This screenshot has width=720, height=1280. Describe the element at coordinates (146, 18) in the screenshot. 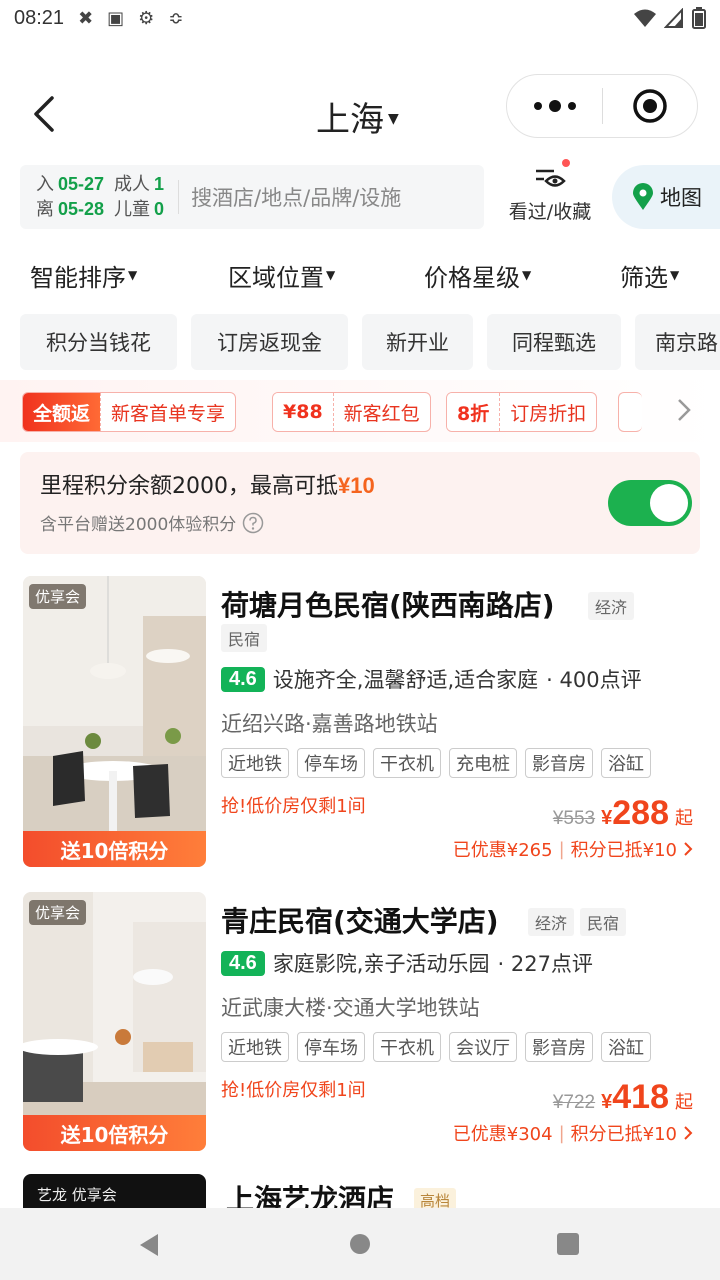

I see `settings-icon: ⚙` at that location.